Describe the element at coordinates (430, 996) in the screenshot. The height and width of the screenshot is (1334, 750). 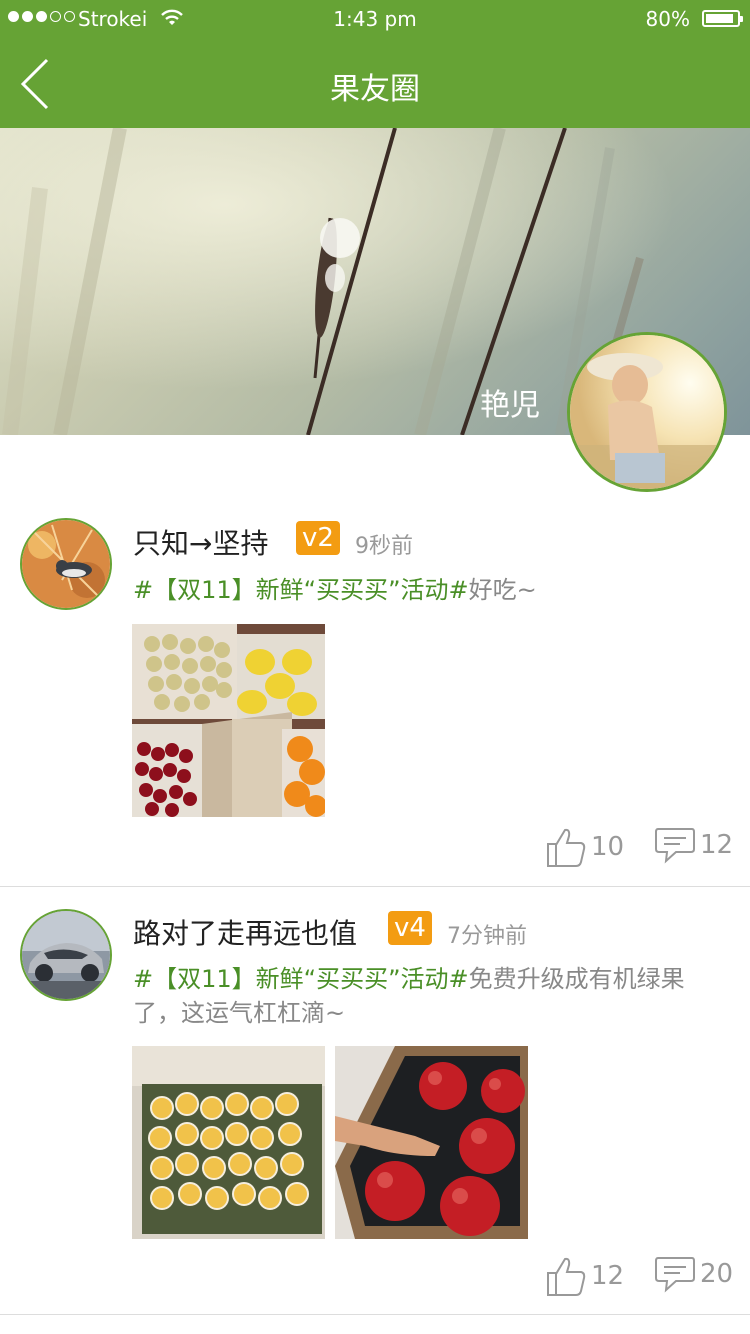
I see `post-content: #【双11】新鲜“买买买”活动#免费升级成有机绿果了，这运气杠杠滴~` at that location.